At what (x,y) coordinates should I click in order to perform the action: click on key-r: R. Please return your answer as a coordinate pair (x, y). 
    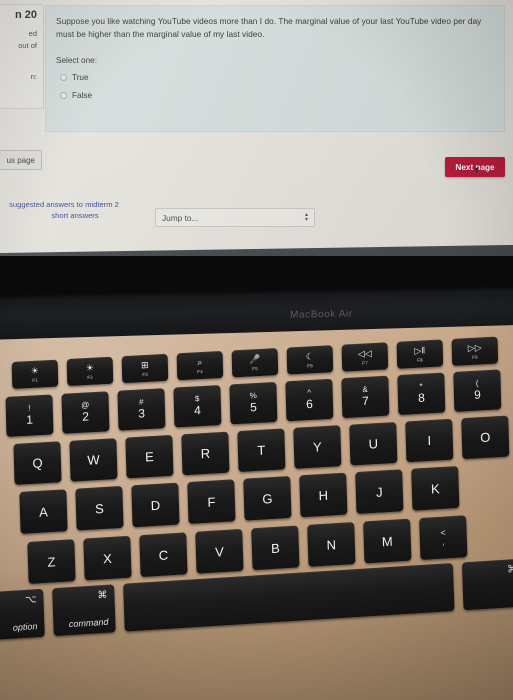
    Looking at the image, I should click on (205, 453).